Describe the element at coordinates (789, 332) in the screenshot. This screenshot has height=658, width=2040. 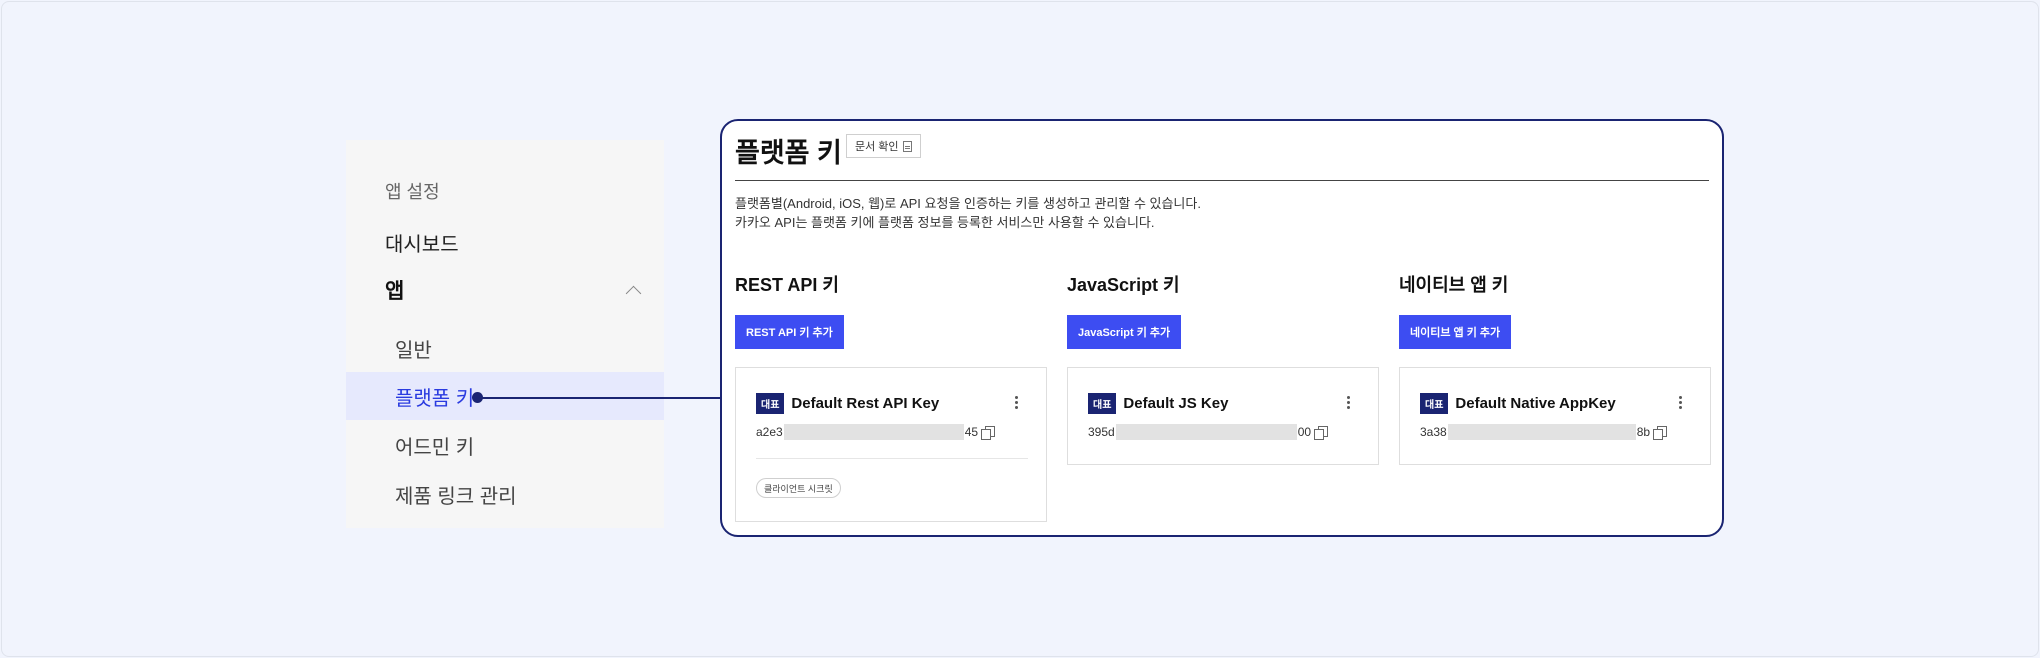
I see `add-rest-api-key-button: REST API 키 추가` at that location.